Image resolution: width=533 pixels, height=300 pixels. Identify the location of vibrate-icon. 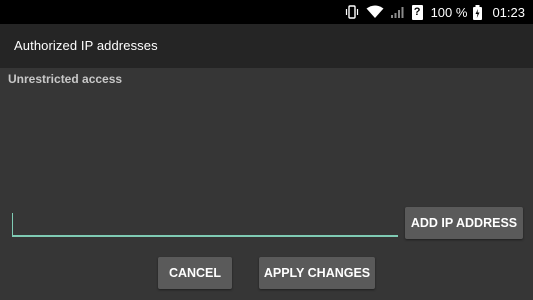
(352, 12).